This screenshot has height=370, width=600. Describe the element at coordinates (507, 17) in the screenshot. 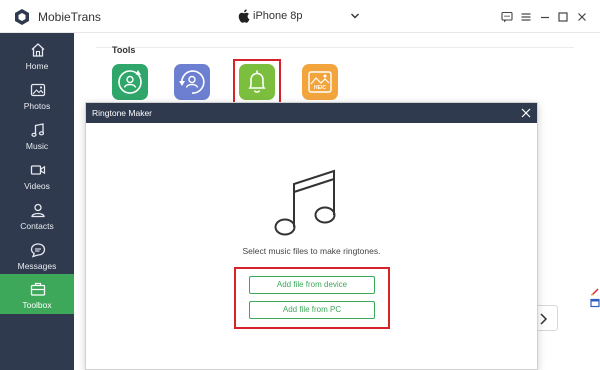

I see `feedback-icon` at that location.